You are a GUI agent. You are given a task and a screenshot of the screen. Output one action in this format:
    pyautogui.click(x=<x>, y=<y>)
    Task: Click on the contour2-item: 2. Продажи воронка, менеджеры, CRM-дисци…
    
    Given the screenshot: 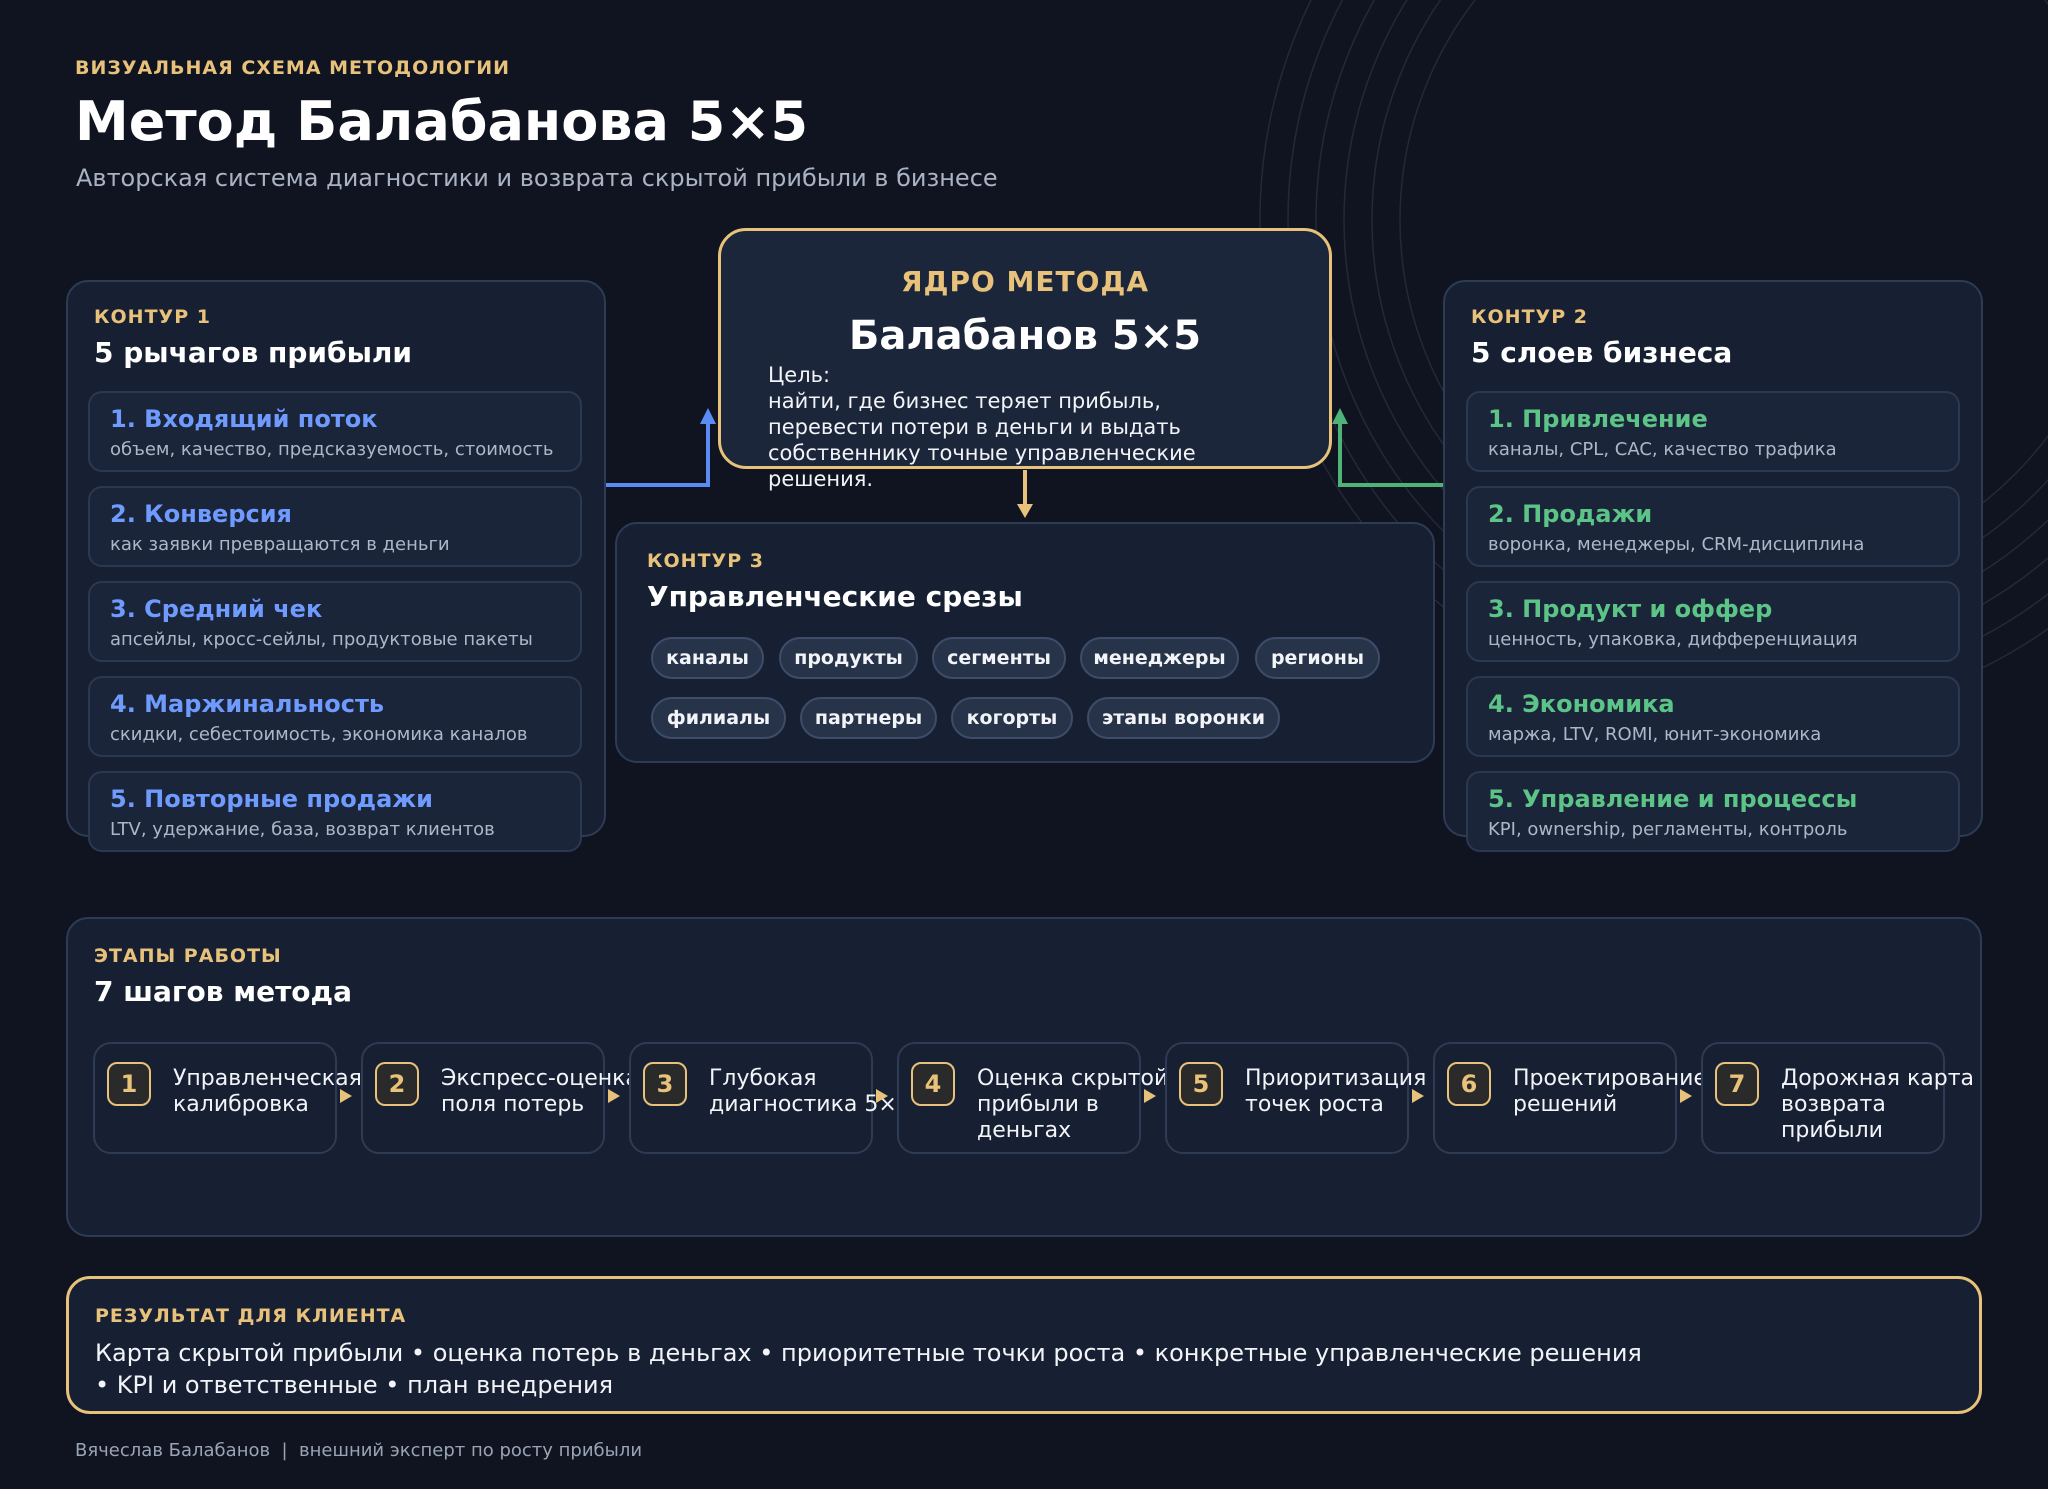 What is the action you would take?
    pyautogui.click(x=1713, y=526)
    